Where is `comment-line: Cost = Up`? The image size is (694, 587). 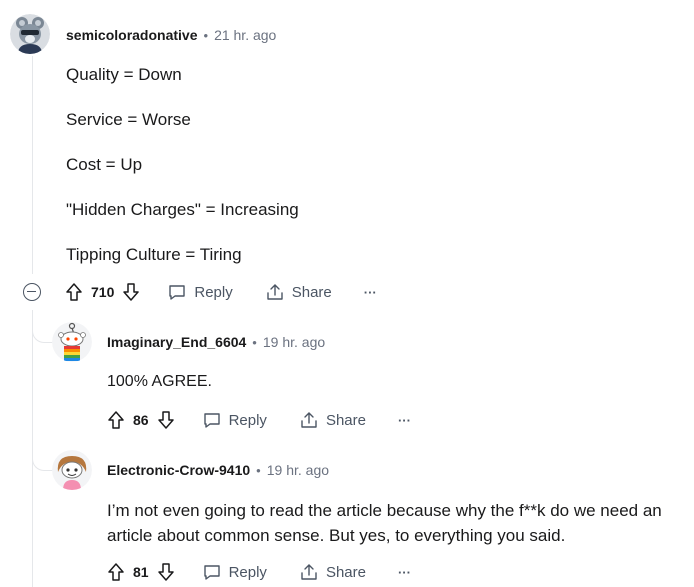
comment-line: Cost = Up is located at coordinates (104, 164).